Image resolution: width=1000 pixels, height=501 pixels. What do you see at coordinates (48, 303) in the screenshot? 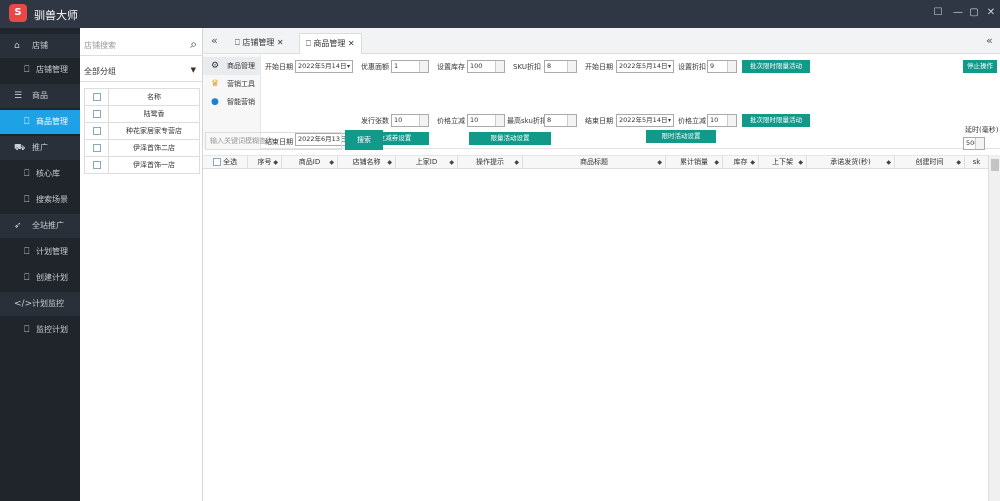
I see `sidebar-item-label: 计划监控` at bounding box center [48, 303].